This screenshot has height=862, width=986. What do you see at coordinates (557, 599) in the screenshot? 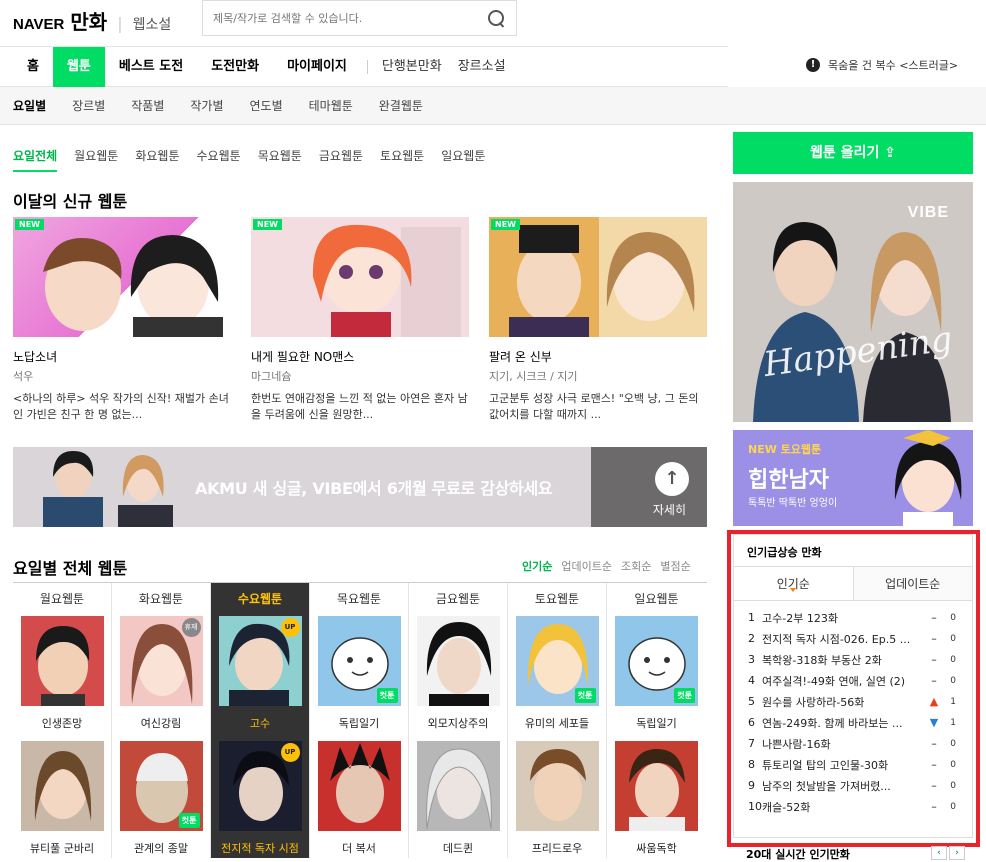
I see `column-header: 토요웹툰` at bounding box center [557, 599].